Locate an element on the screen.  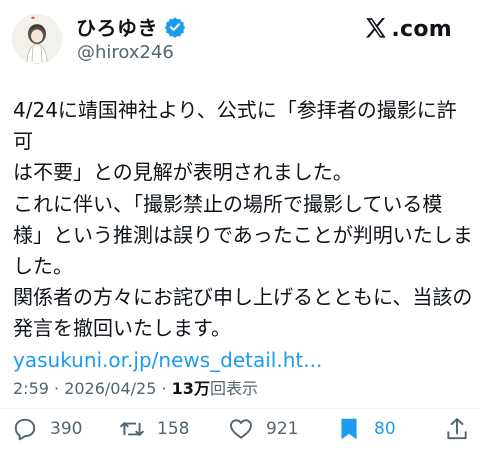
heart-icon is located at coordinates (241, 429).